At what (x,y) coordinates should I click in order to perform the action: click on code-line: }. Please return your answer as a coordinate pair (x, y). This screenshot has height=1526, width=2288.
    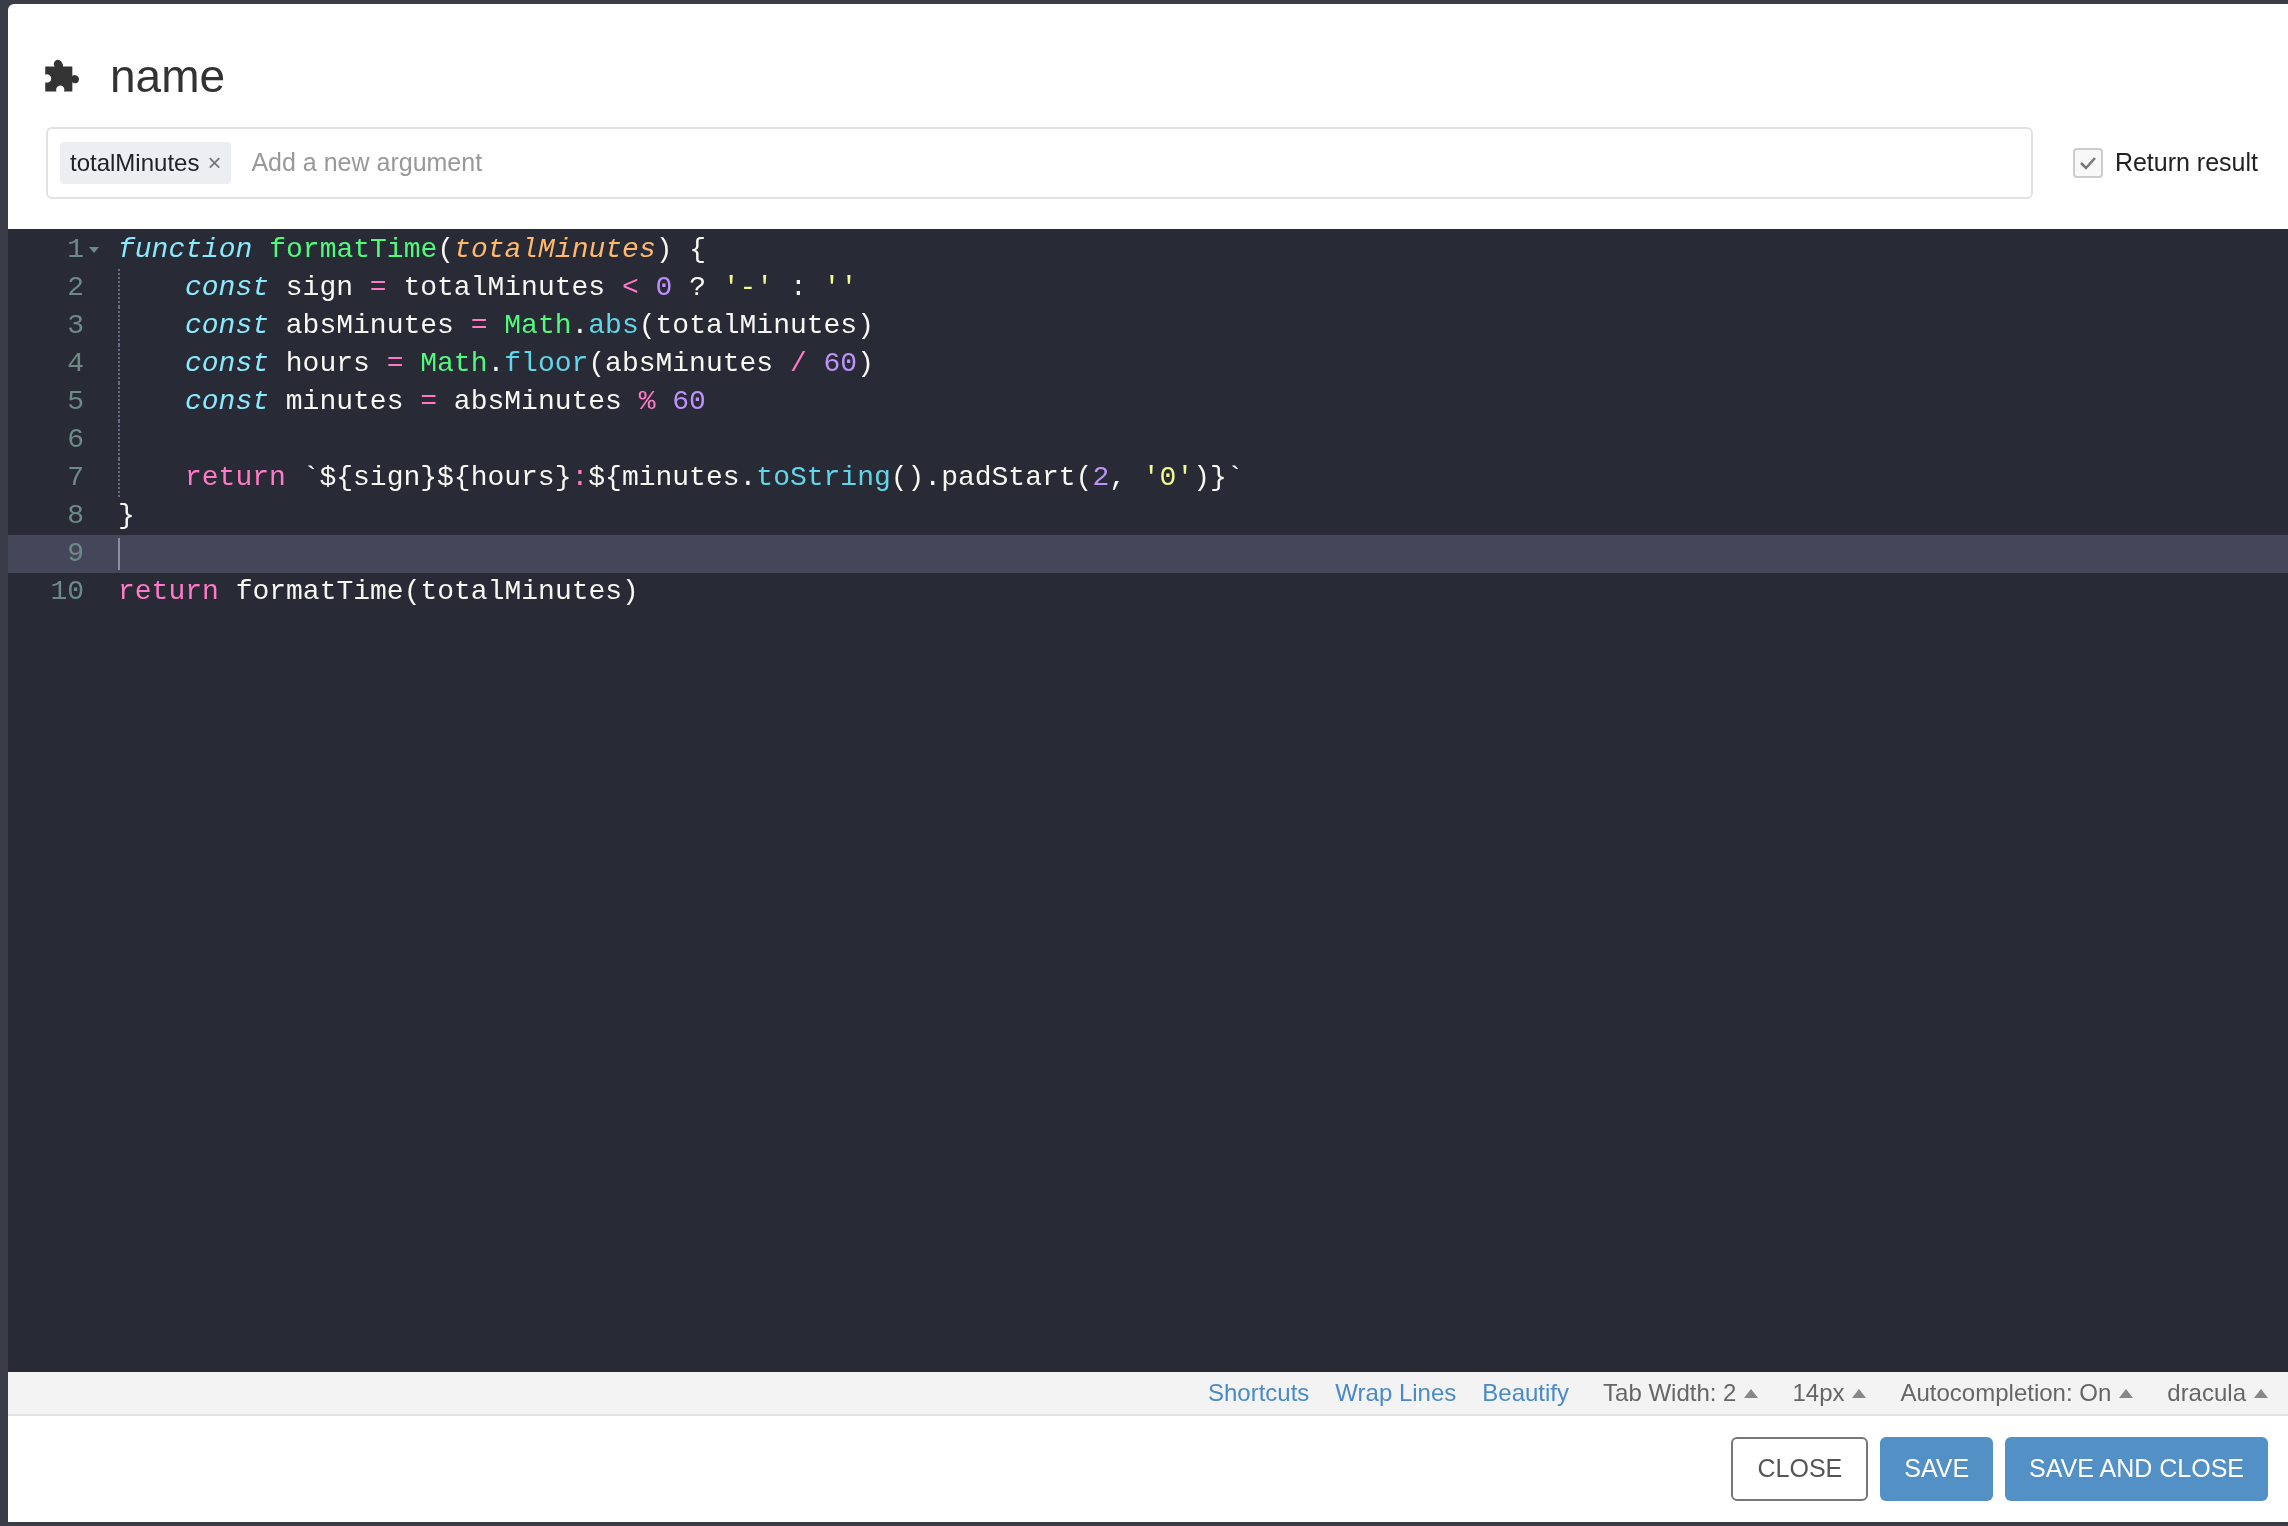
    Looking at the image, I should click on (126, 516).